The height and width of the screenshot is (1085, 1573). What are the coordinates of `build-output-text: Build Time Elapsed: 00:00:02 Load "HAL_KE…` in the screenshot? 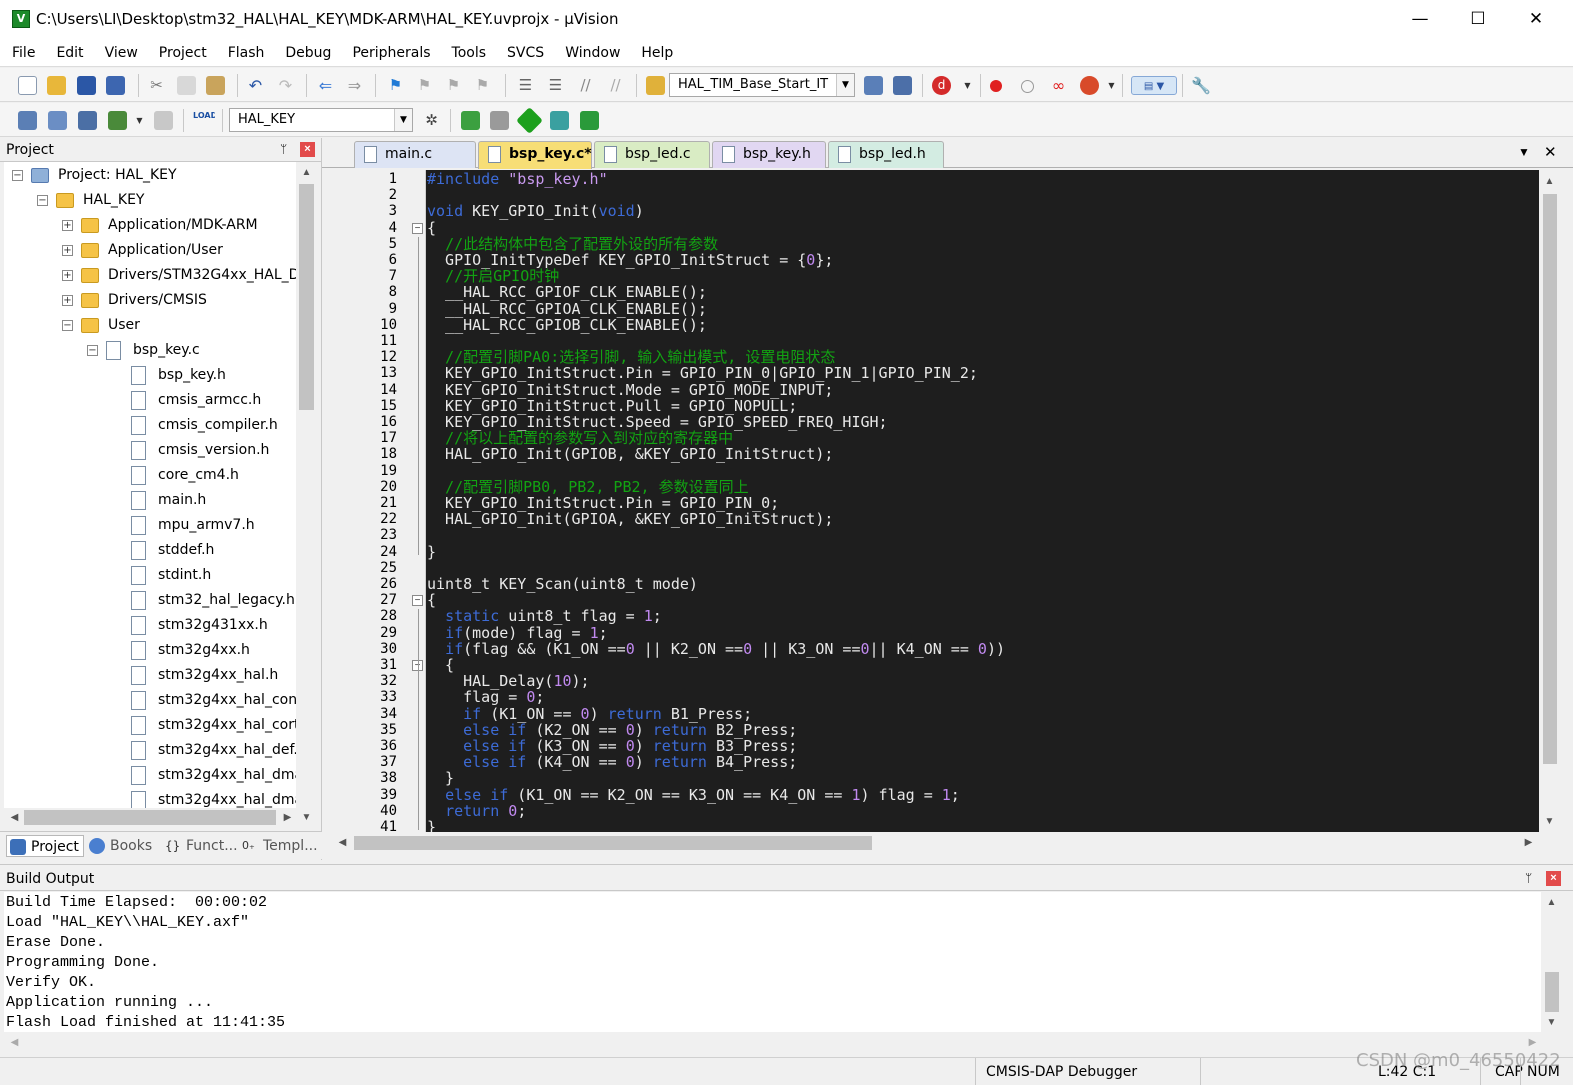 It's located at (772, 962).